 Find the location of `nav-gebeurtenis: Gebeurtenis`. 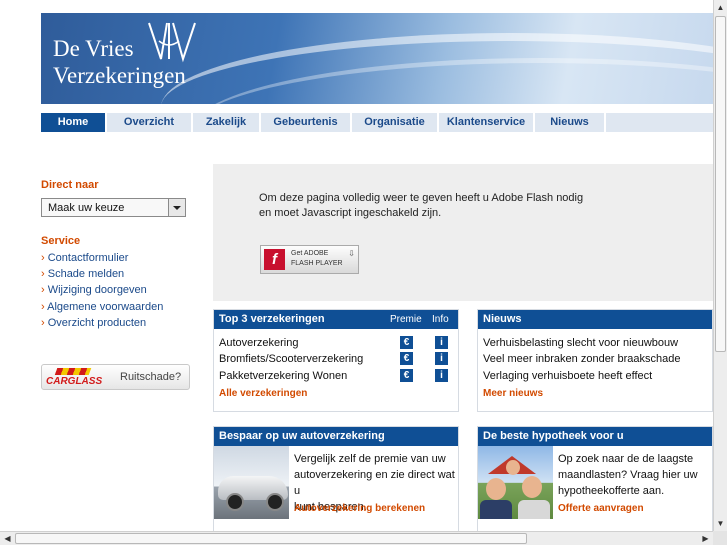

nav-gebeurtenis: Gebeurtenis is located at coordinates (306, 122).